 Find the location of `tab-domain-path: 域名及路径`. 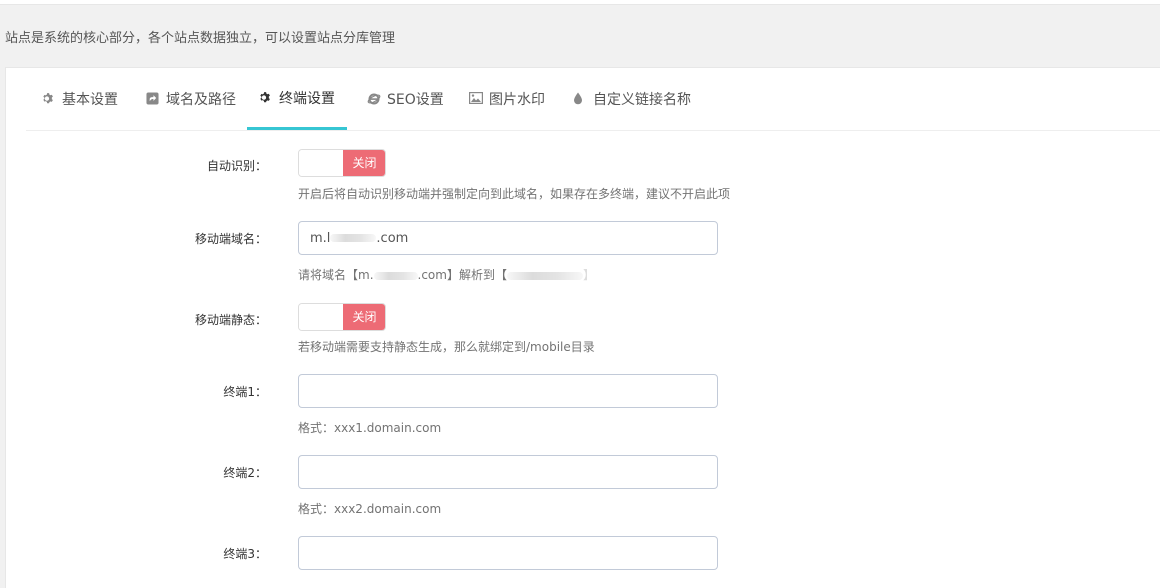

tab-domain-path: 域名及路径 is located at coordinates (191, 99).